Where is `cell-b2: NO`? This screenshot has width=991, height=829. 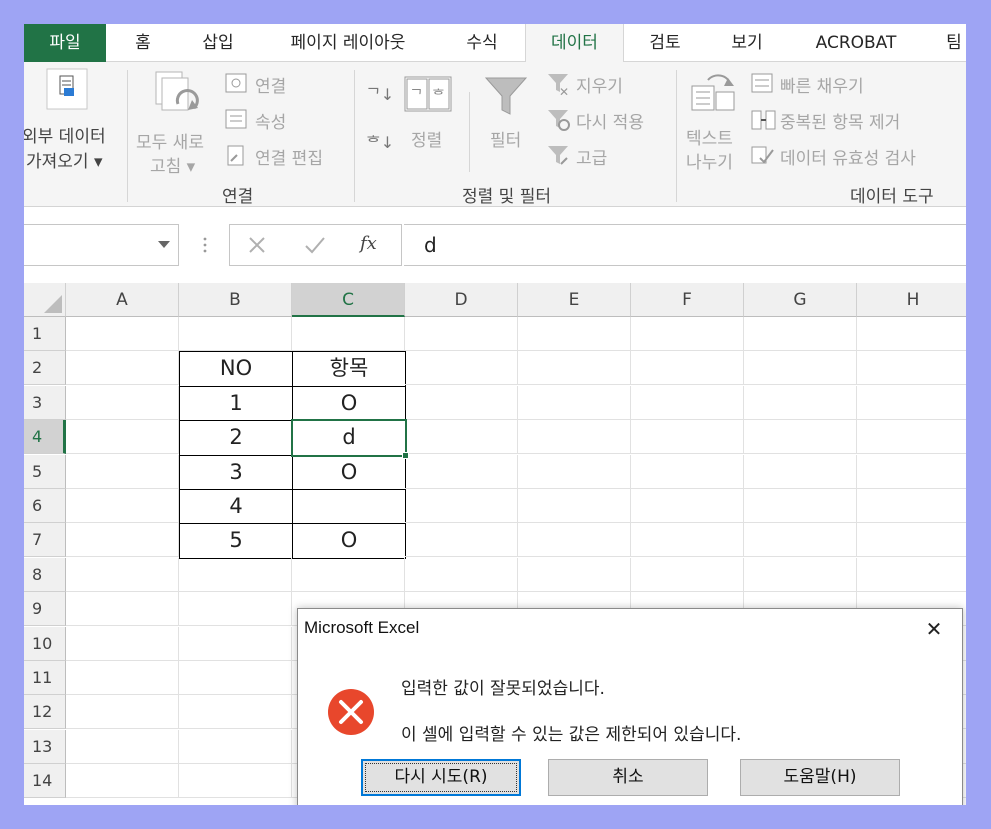 cell-b2: NO is located at coordinates (236, 369).